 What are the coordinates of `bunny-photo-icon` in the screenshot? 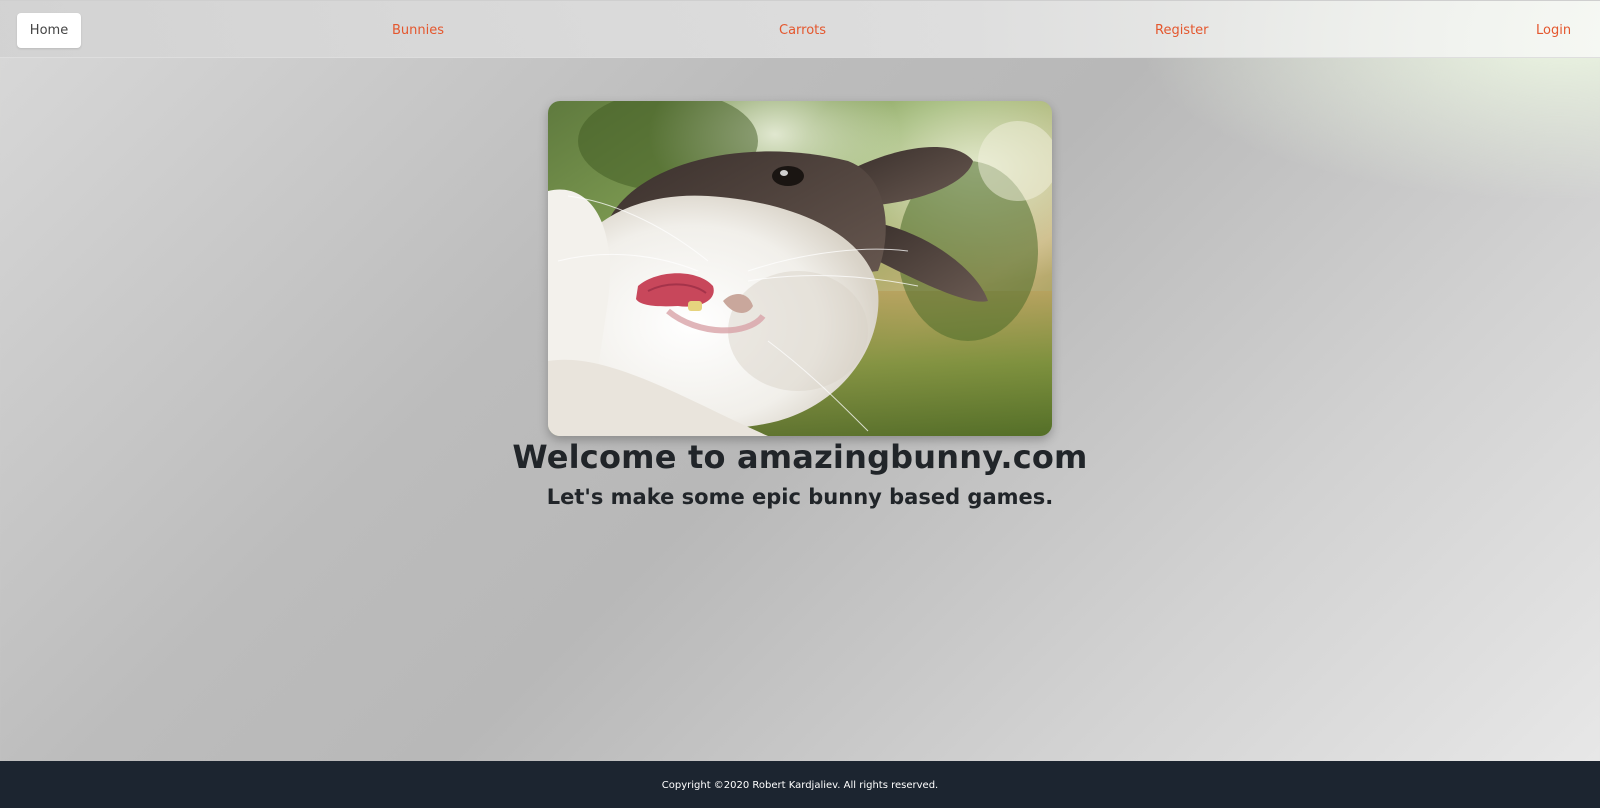 It's located at (800, 268).